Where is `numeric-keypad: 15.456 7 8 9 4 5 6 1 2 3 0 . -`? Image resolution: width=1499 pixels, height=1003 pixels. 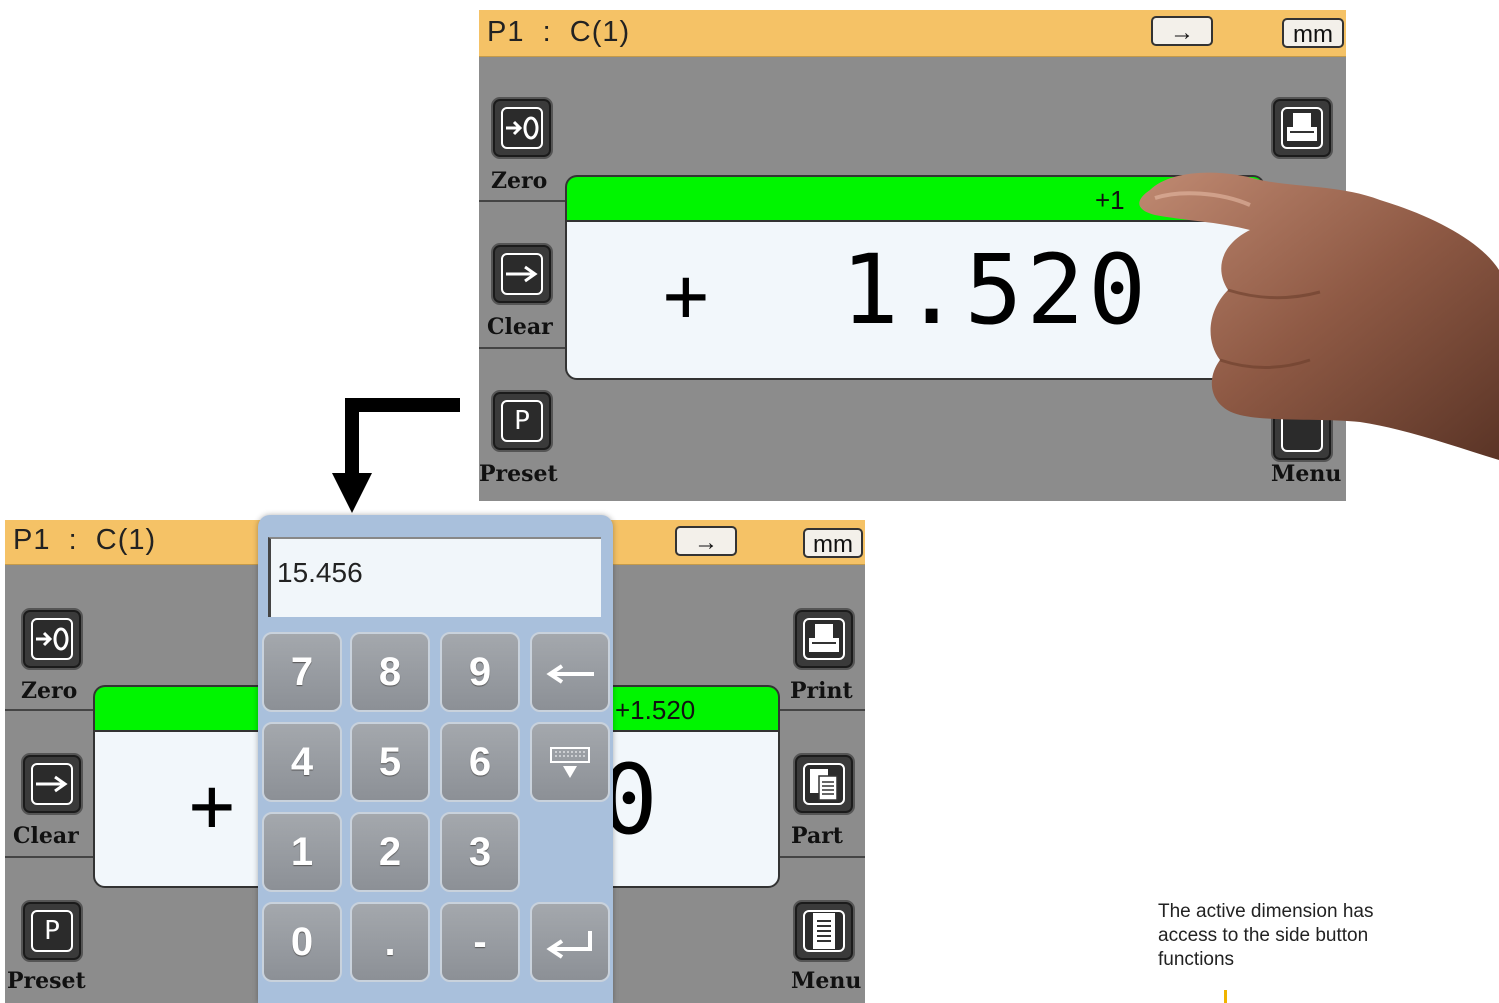
numeric-keypad: 15.456 7 8 9 4 5 6 1 2 3 0 . - is located at coordinates (435, 759).